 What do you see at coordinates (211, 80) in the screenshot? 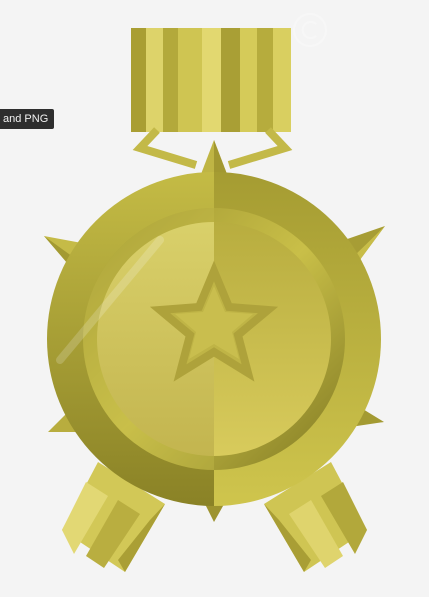
I see `top-ribbon` at bounding box center [211, 80].